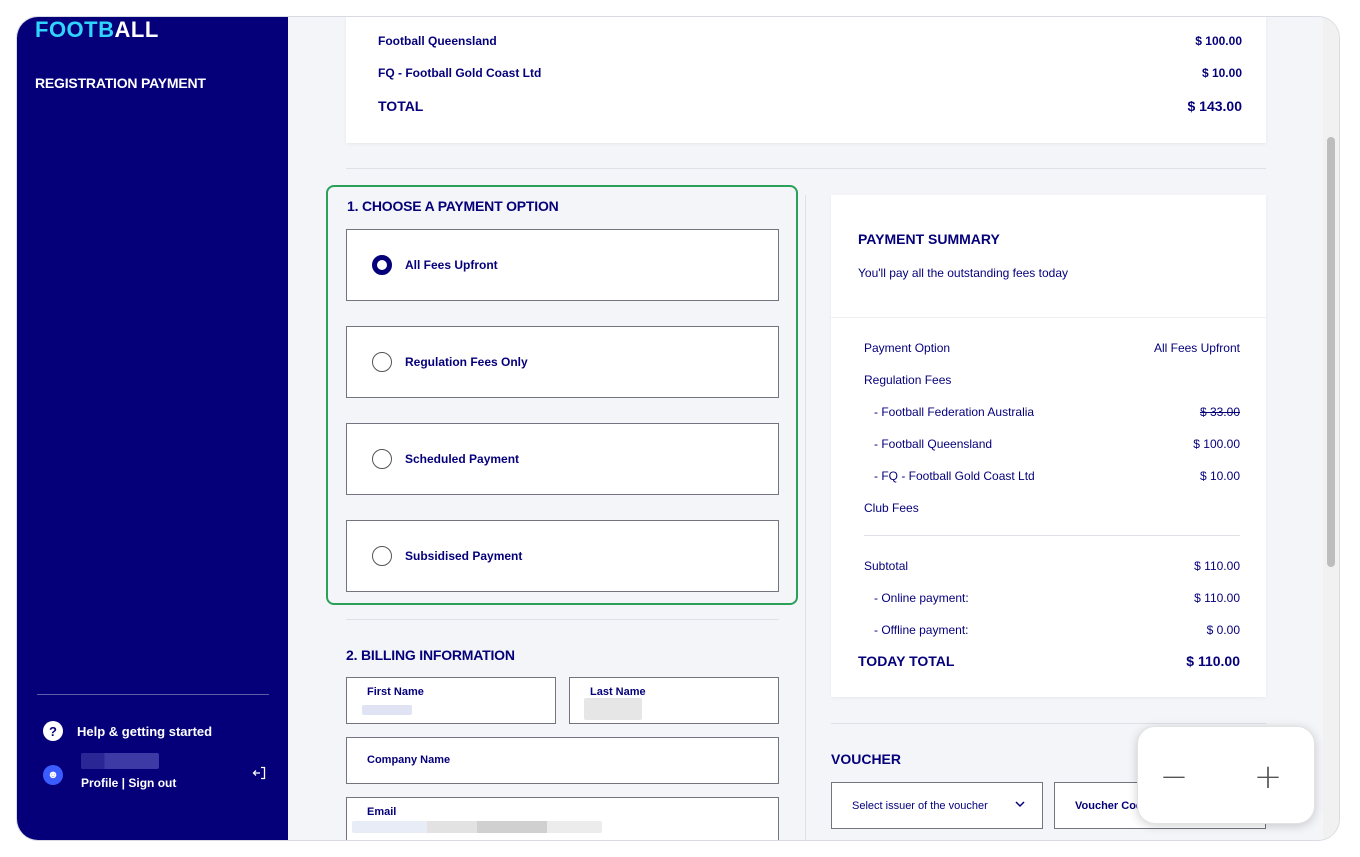  I want to click on summary-label: Subtotal, so click(886, 566).